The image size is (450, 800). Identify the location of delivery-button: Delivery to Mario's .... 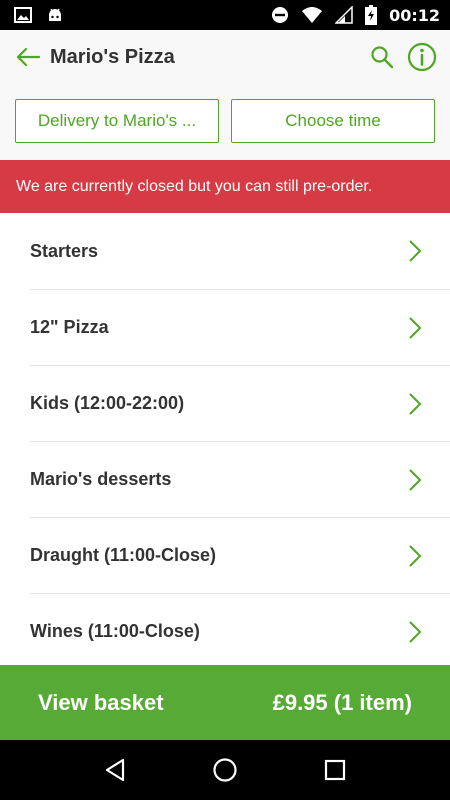
(117, 121).